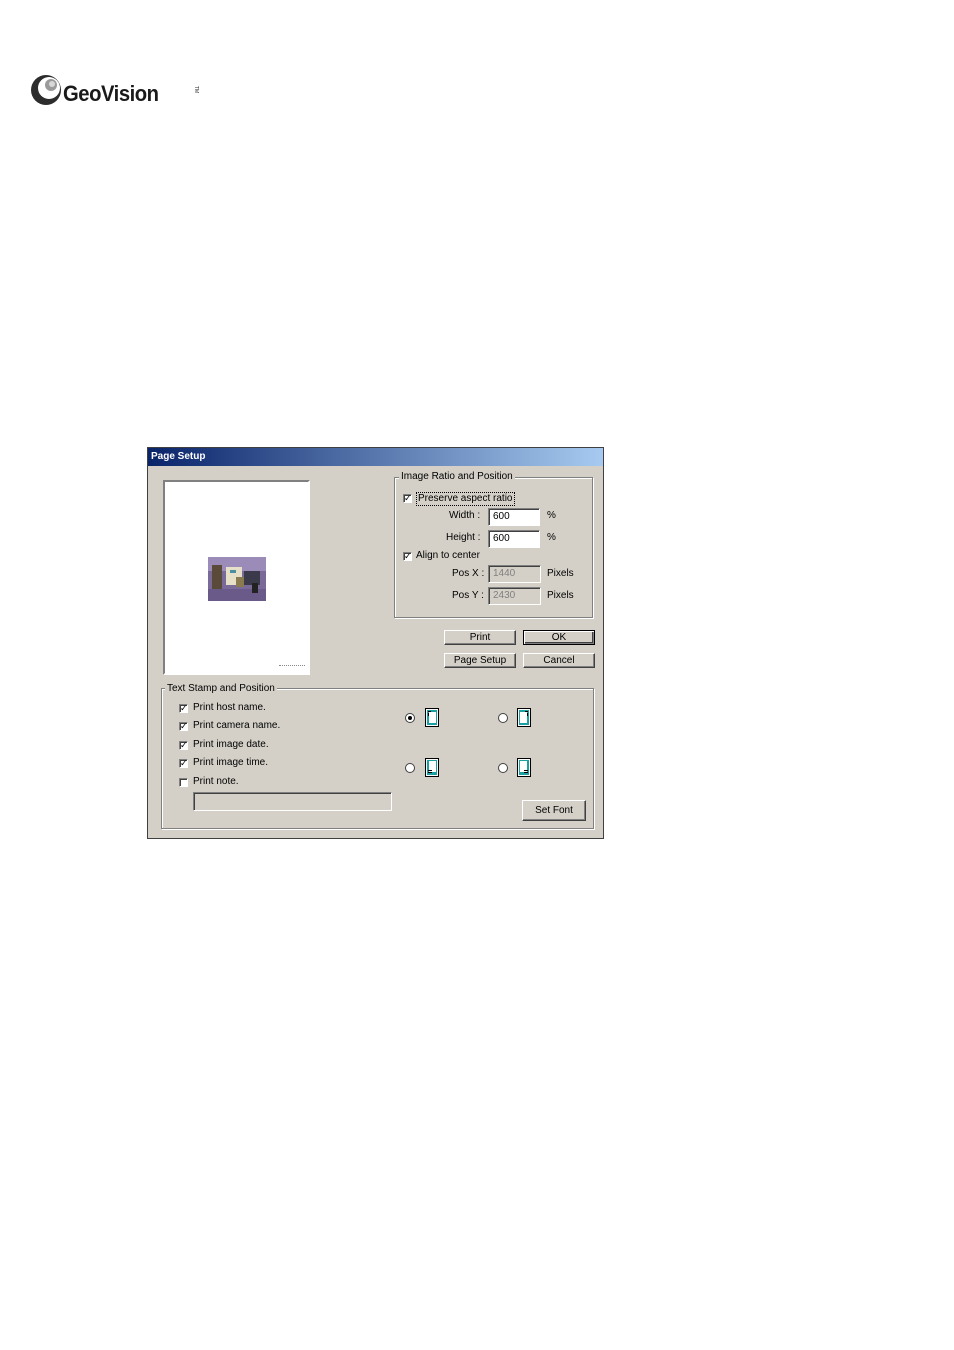 Image resolution: width=954 pixels, height=1350 pixels. I want to click on width-unit: %, so click(551, 515).